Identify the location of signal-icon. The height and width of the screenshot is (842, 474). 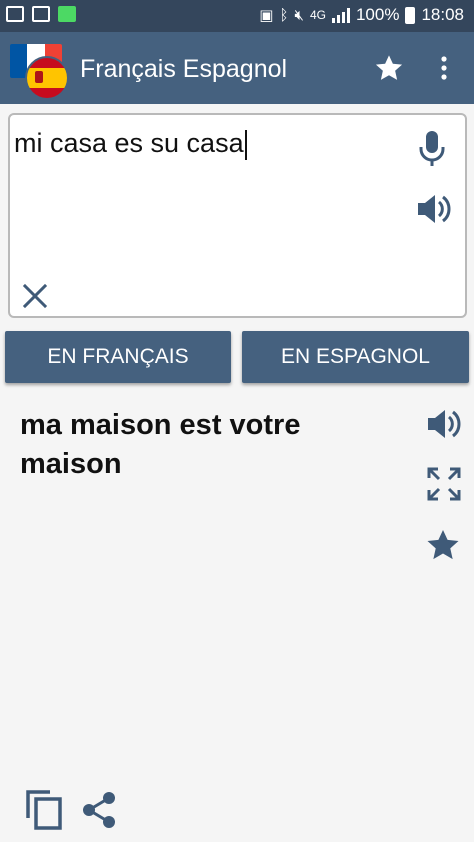
(340, 15).